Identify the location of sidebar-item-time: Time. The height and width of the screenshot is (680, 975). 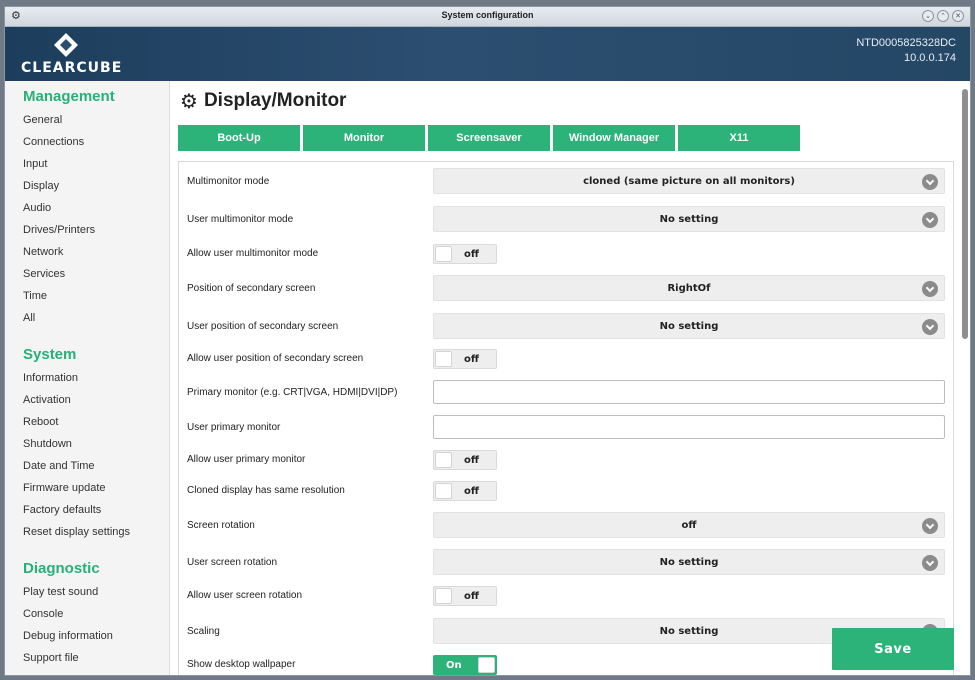
(87, 296).